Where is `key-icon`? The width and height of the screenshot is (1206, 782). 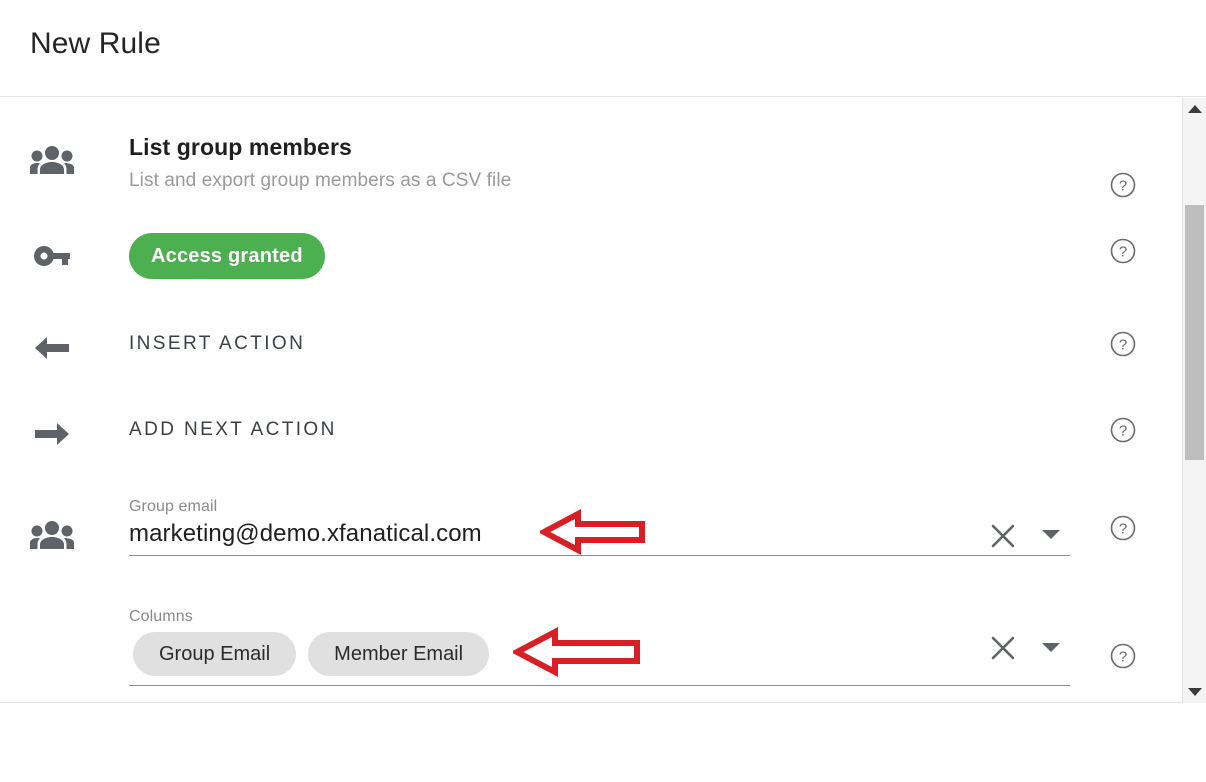
key-icon is located at coordinates (52, 256).